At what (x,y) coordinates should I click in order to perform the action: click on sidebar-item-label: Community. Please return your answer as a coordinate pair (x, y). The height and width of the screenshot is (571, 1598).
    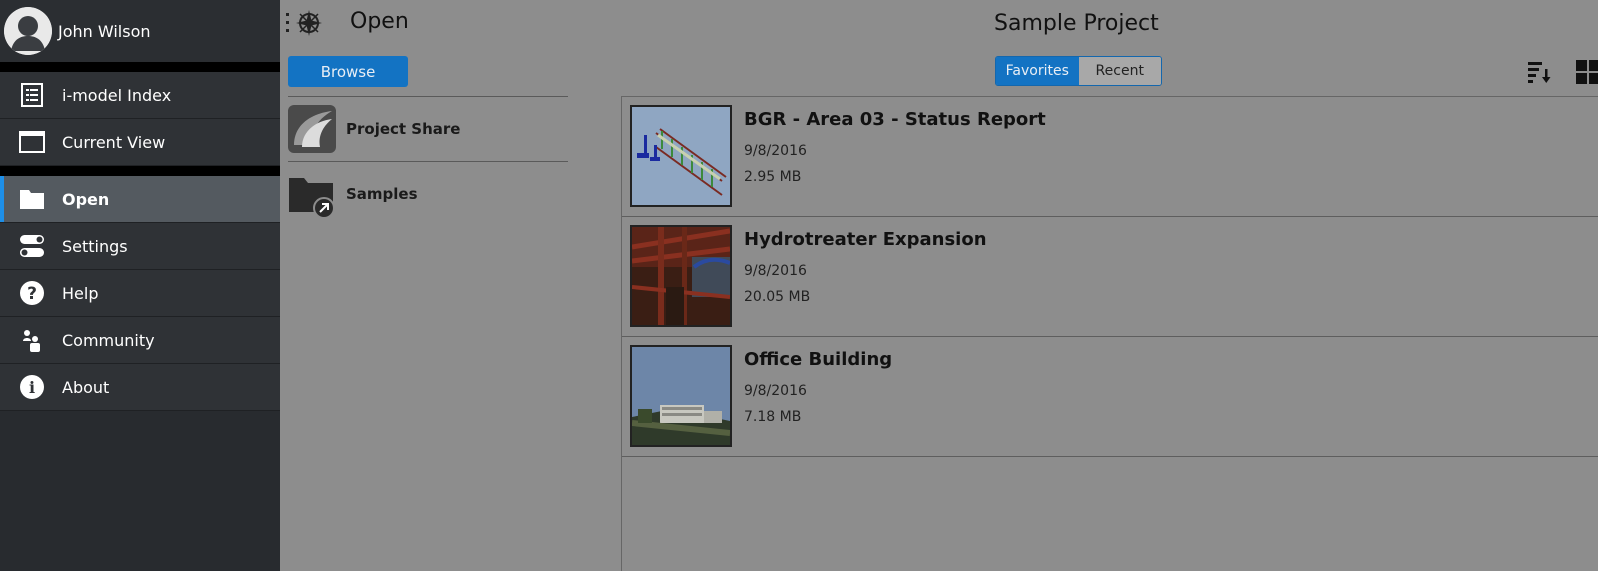
    Looking at the image, I should click on (108, 340).